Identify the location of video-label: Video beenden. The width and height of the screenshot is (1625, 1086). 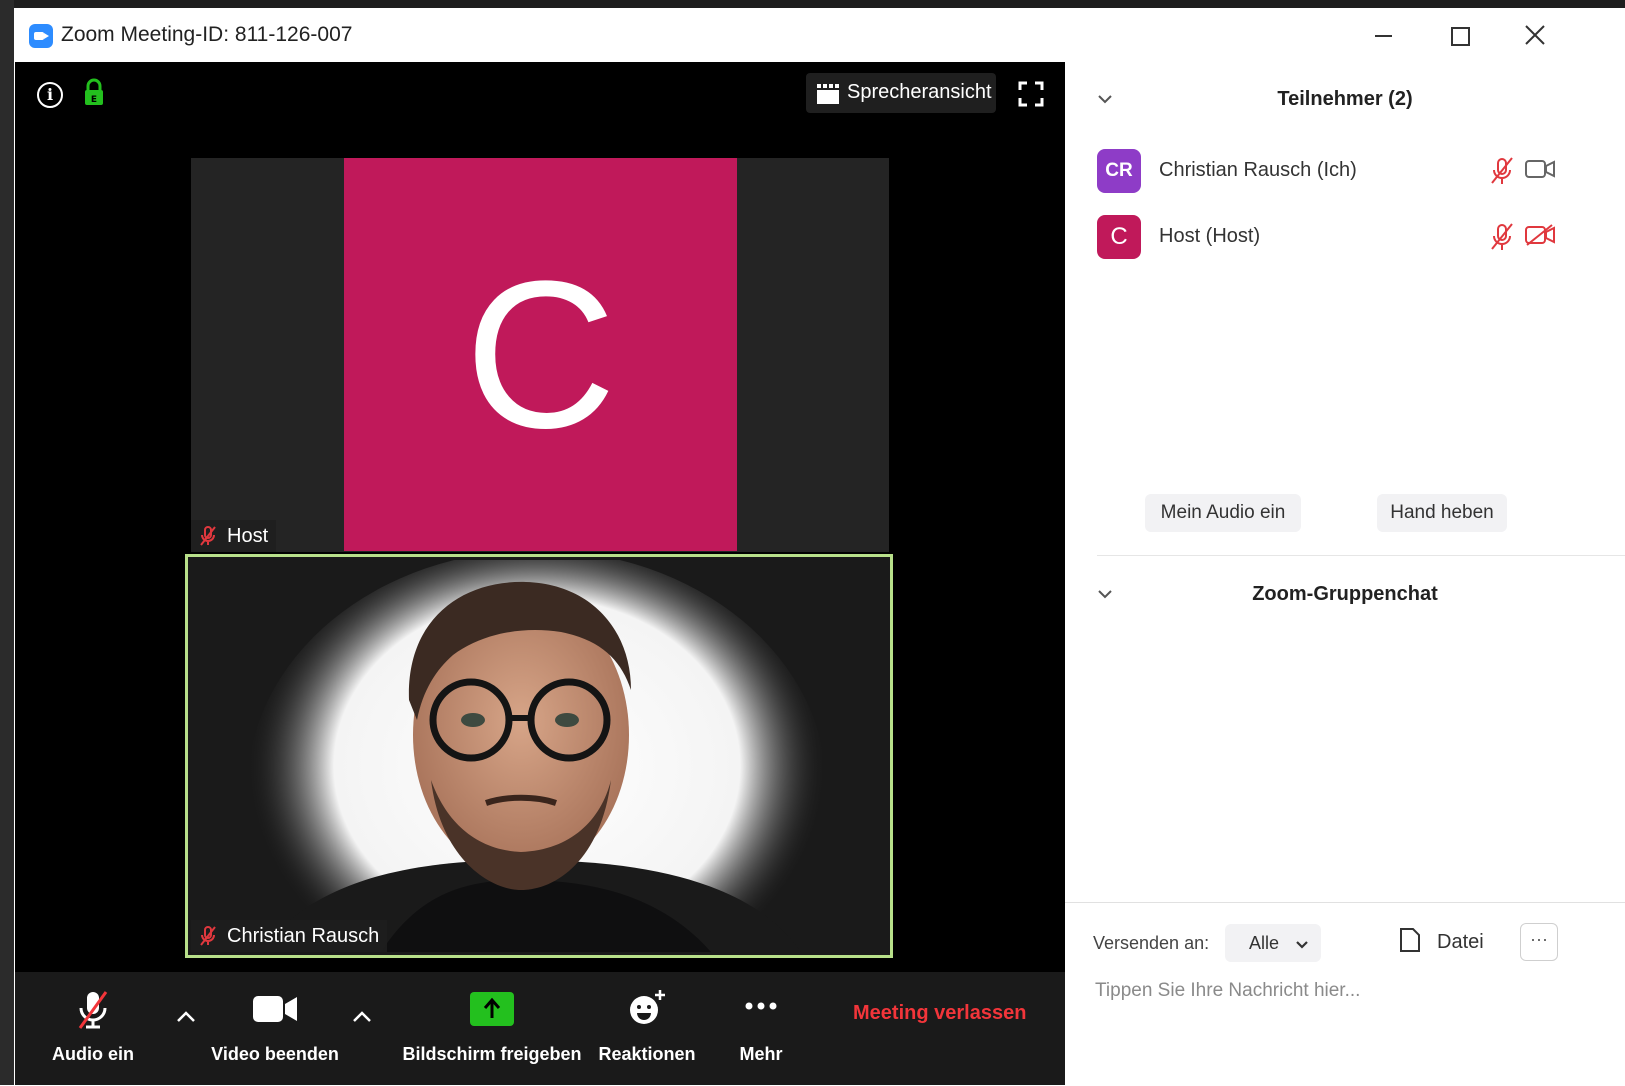
(275, 1054).